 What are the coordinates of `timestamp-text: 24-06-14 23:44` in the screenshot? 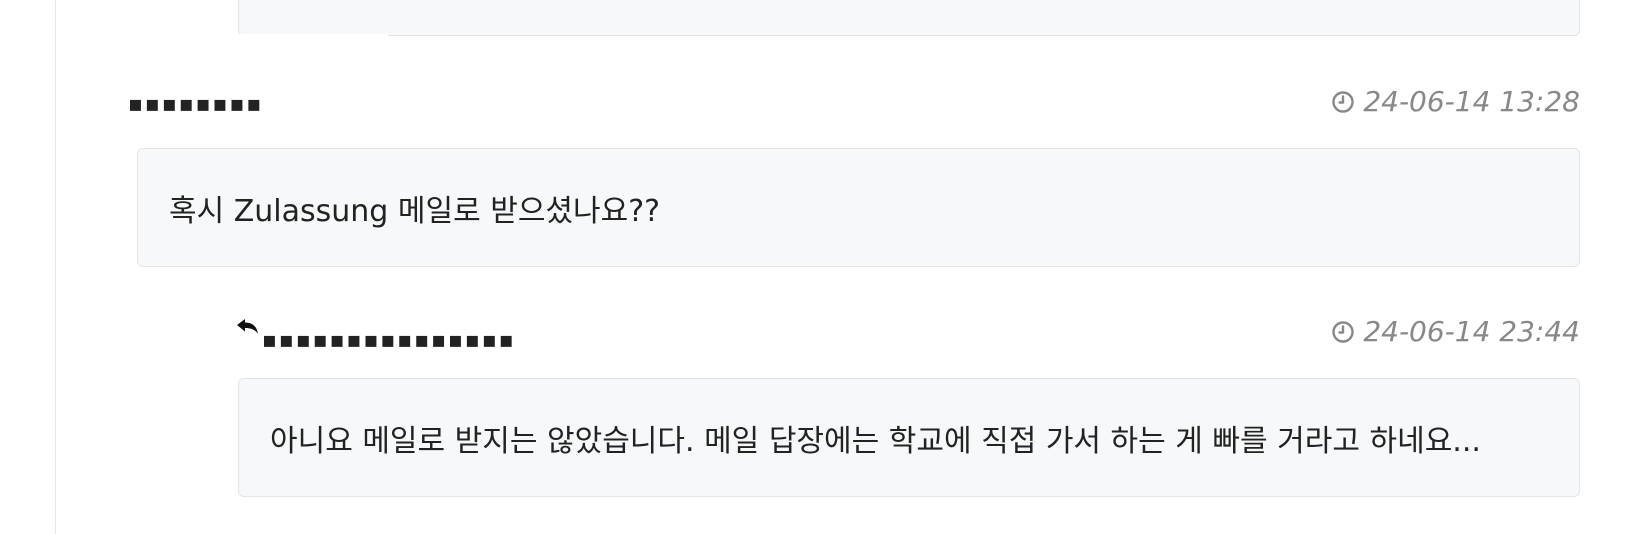 It's located at (1471, 331).